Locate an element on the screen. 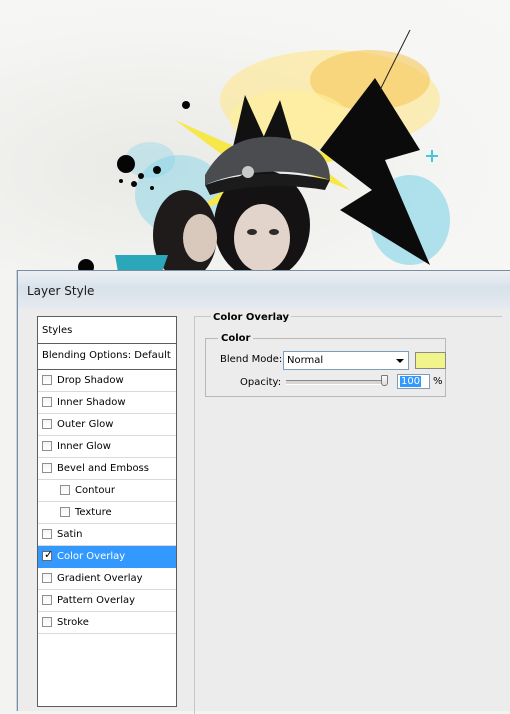 This screenshot has width=510, height=714. title-bar: Layer Style is located at coordinates (264, 290).